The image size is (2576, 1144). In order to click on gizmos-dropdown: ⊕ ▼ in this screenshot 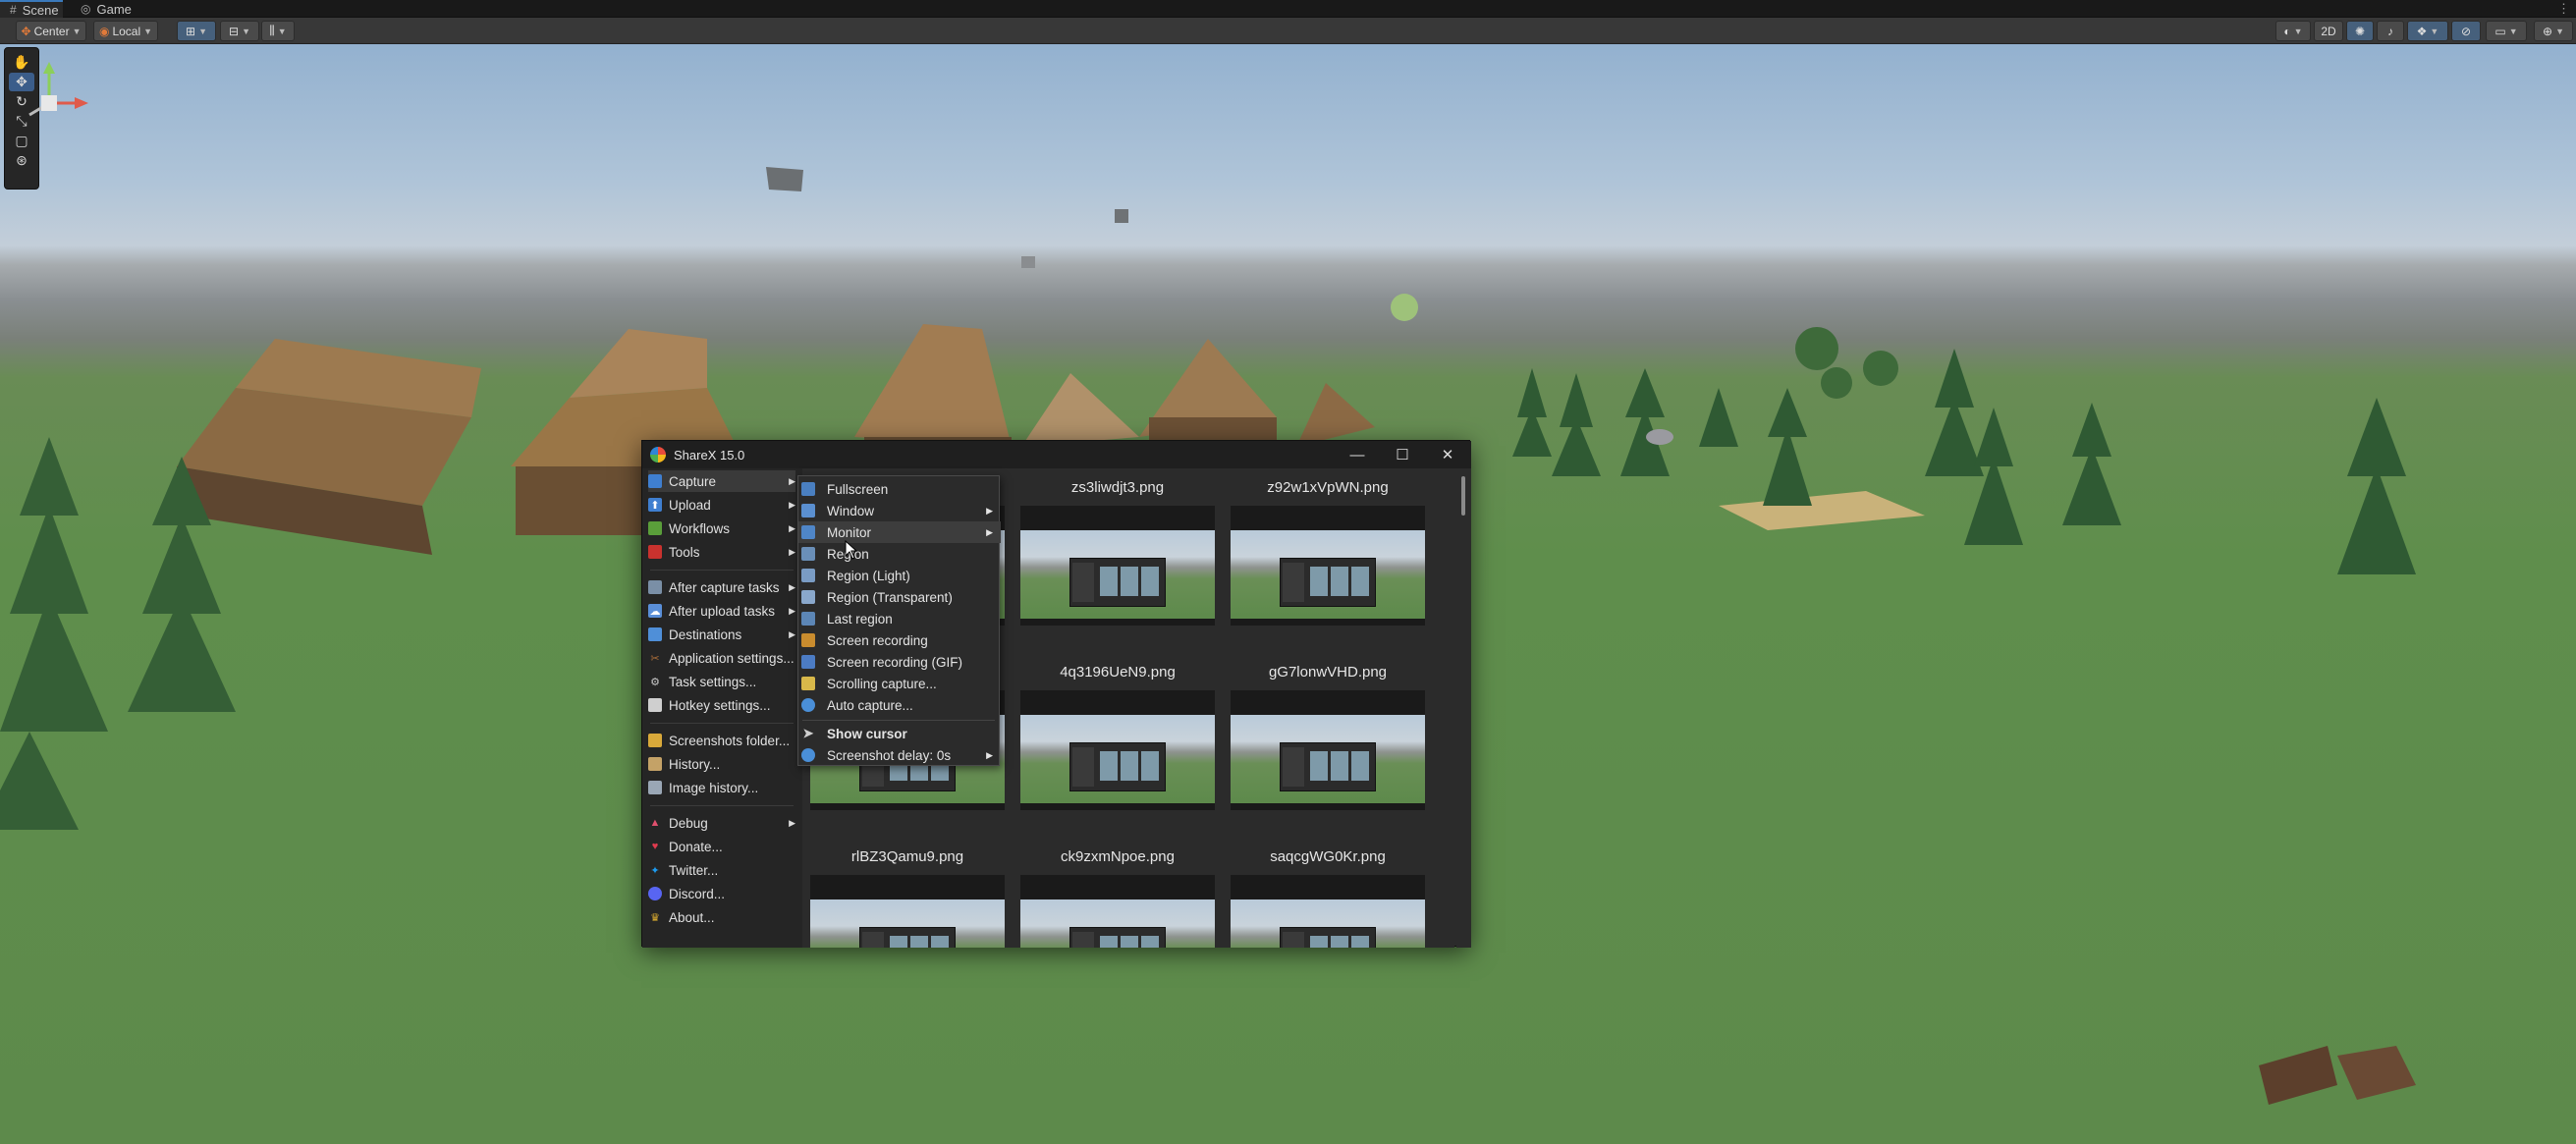, I will do `click(2553, 31)`.